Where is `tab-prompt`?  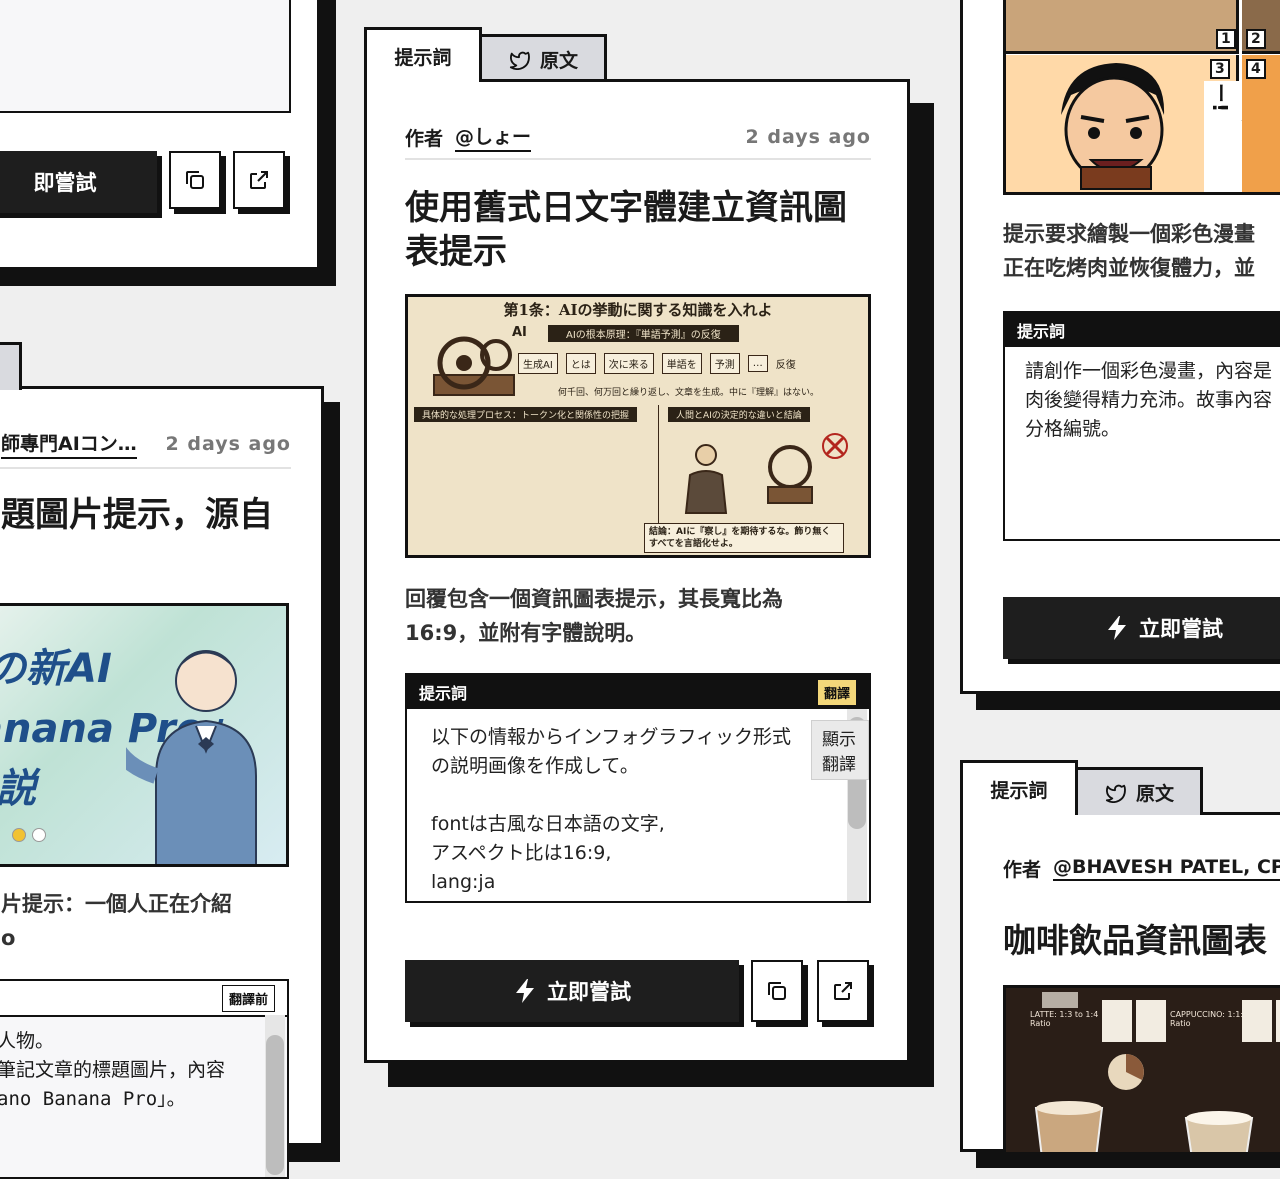 tab-prompt is located at coordinates (11, 366).